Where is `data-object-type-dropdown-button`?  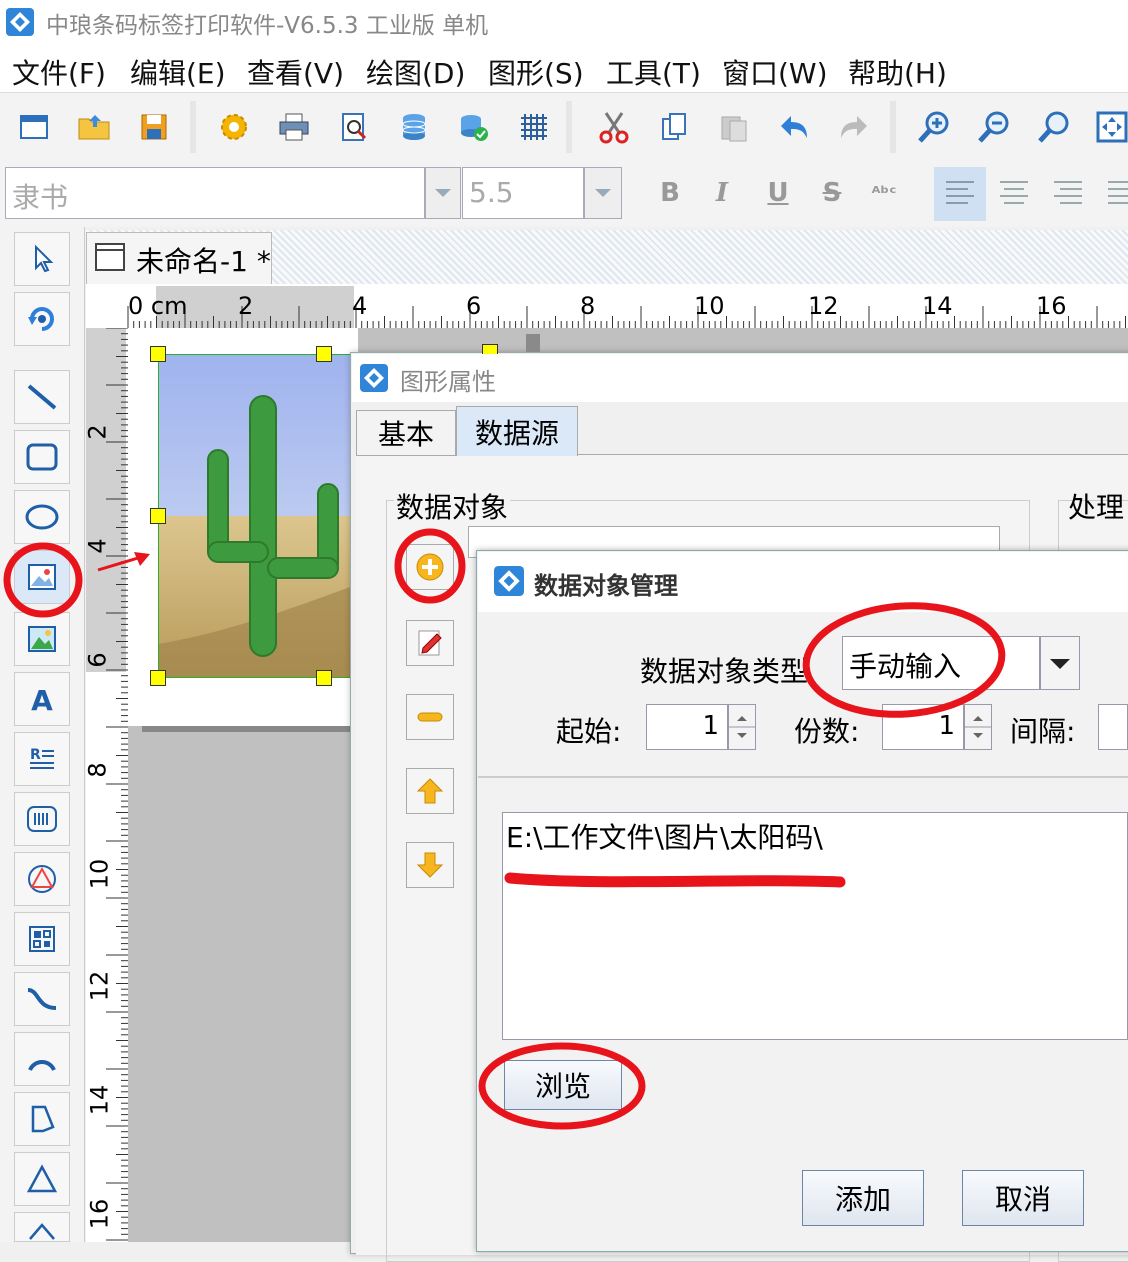 data-object-type-dropdown-button is located at coordinates (1060, 663).